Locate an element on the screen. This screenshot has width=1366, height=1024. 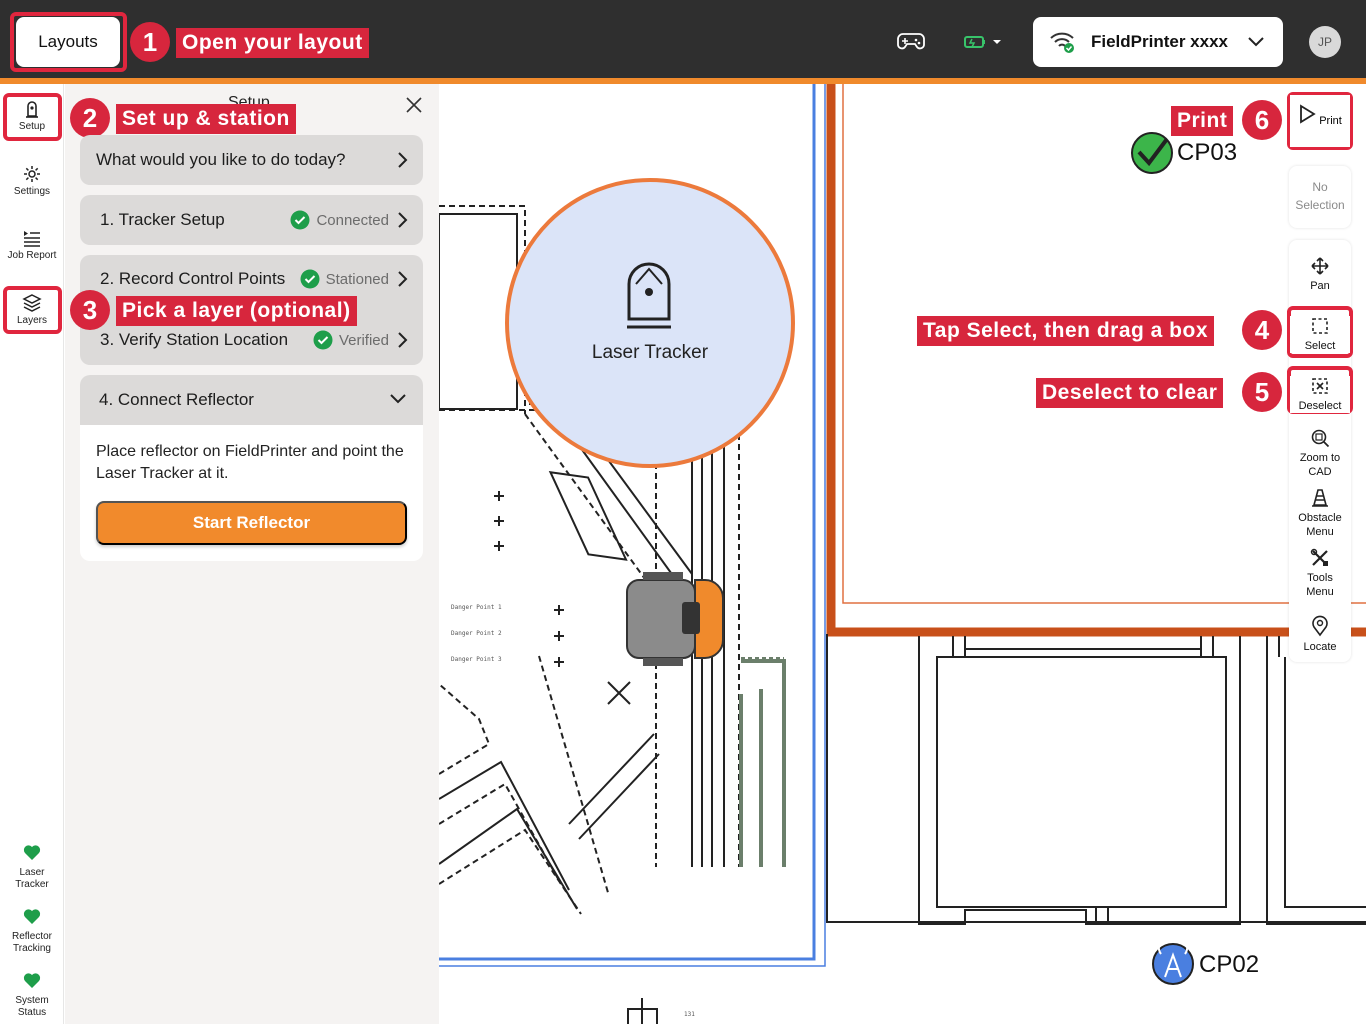
callout-number-2: 2 is located at coordinates (90, 118).